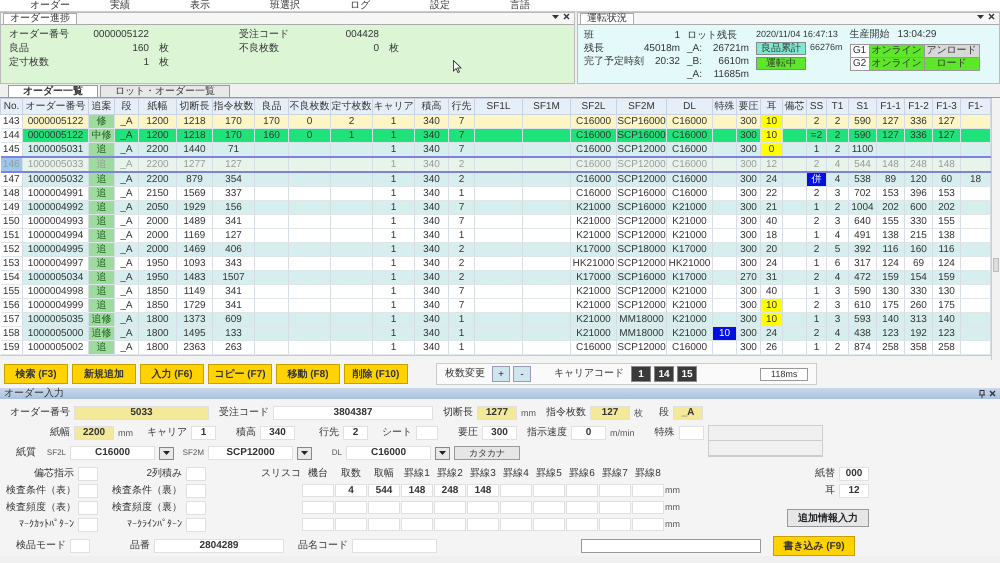  Describe the element at coordinates (671, 546) in the screenshot. I see `message-field` at that location.